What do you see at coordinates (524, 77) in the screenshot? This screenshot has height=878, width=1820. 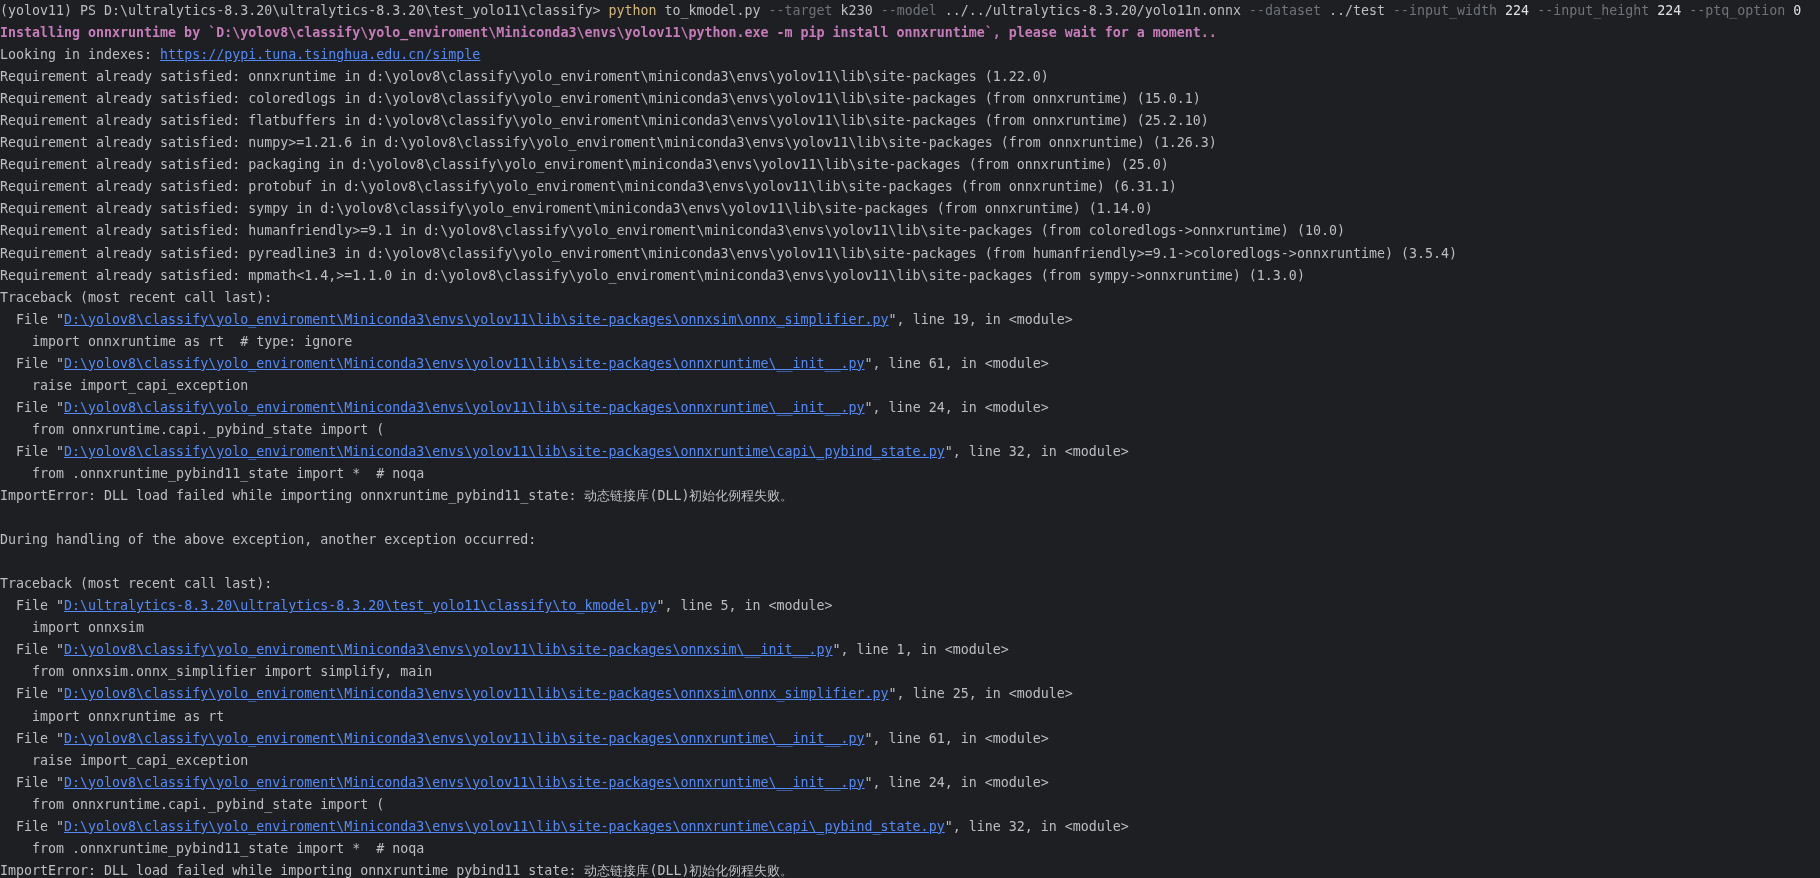 I see `terminal-line: Requirement already satisfied: onnxruntime in d:\yolov8\classify\yolo_enviroment\miniconda3\envs\yolov11\lib\site-packages (1.22.0)` at bounding box center [524, 77].